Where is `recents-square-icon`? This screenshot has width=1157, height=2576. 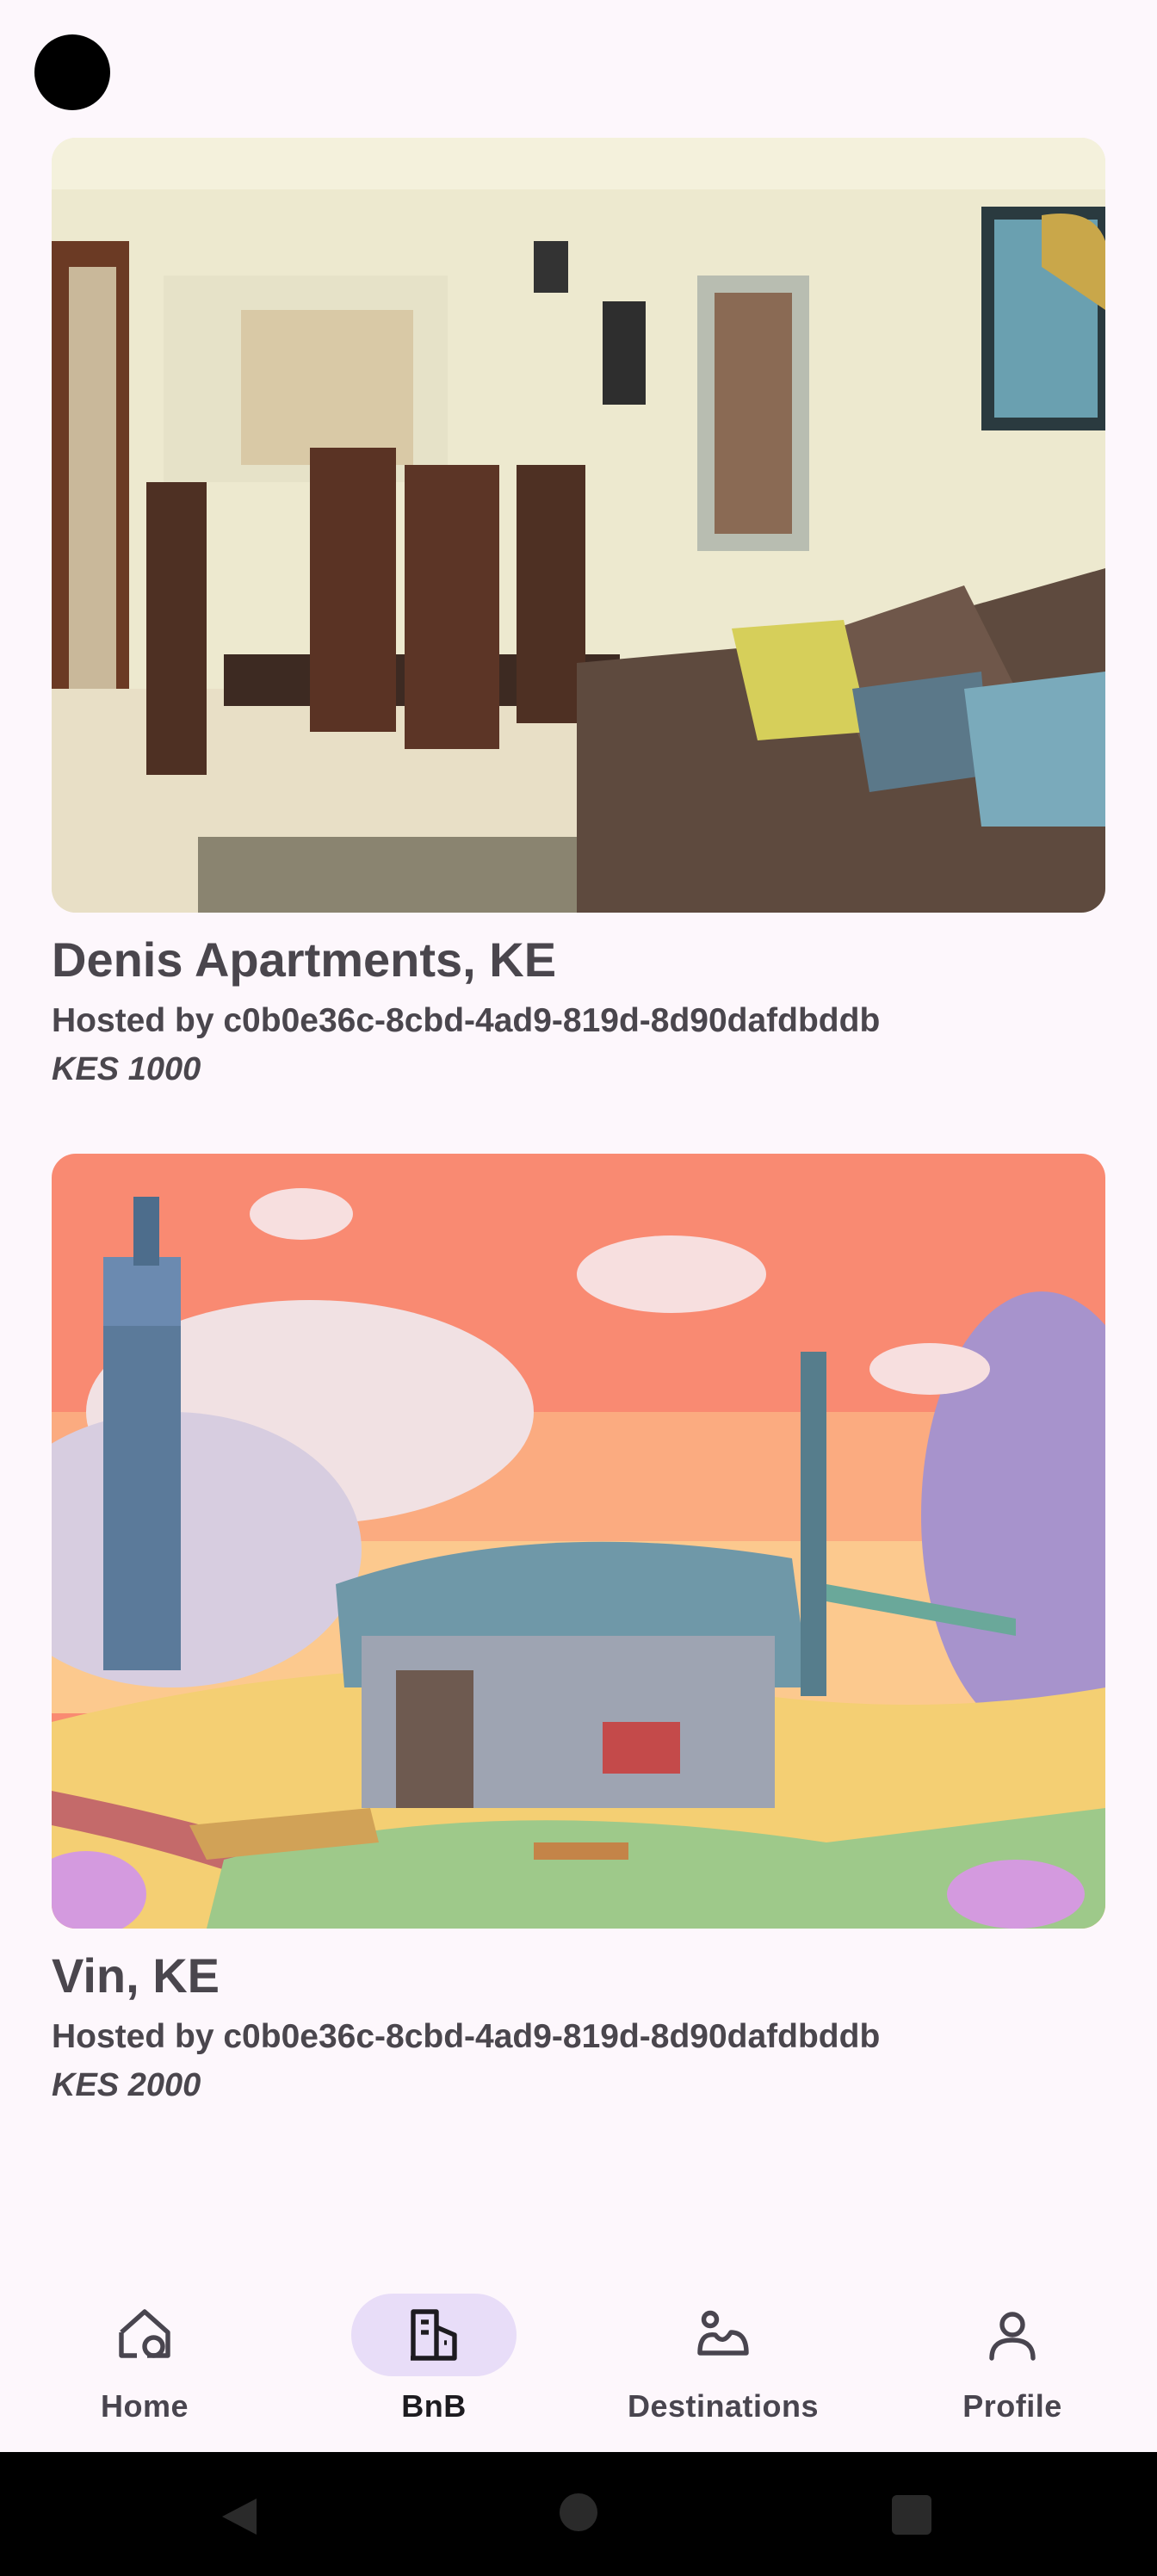
recents-square-icon is located at coordinates (912, 2515).